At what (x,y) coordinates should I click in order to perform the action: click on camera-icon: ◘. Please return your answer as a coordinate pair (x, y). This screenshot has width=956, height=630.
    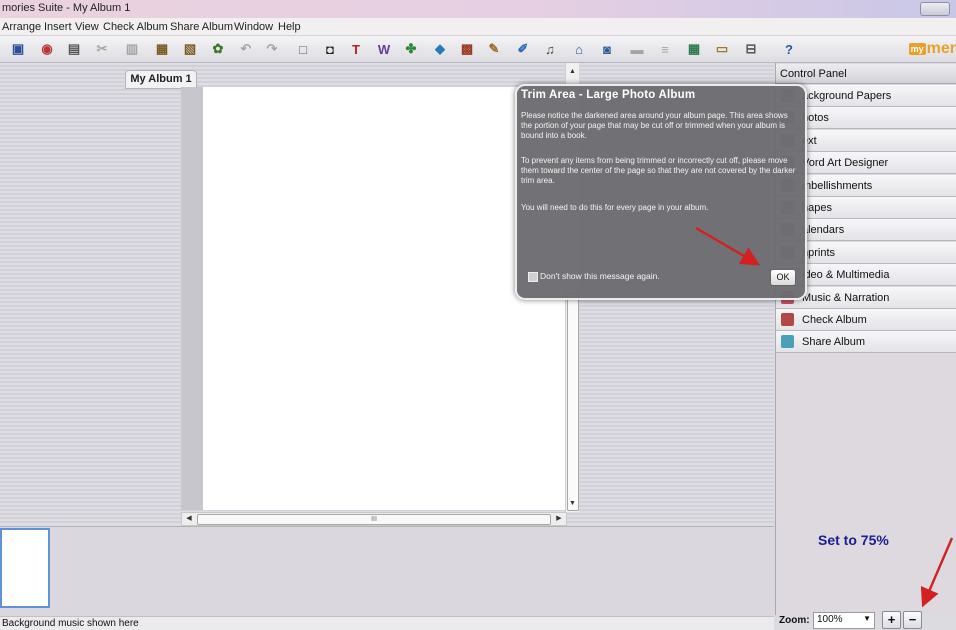
    Looking at the image, I should click on (330, 49).